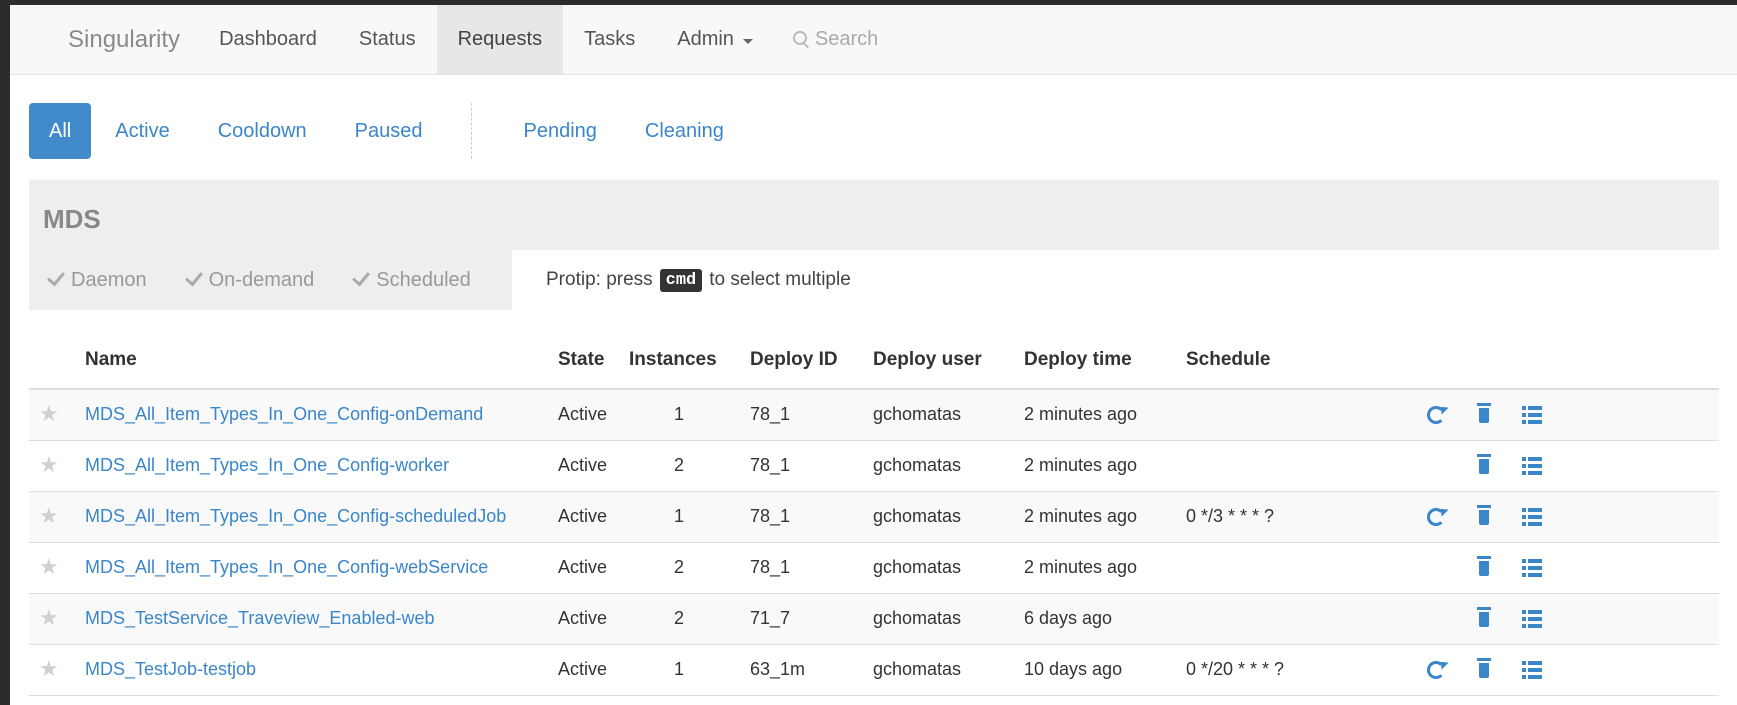 The image size is (1737, 705). I want to click on request-name-link: MDS_TestService_Traveview_Enabled-web, so click(260, 618).